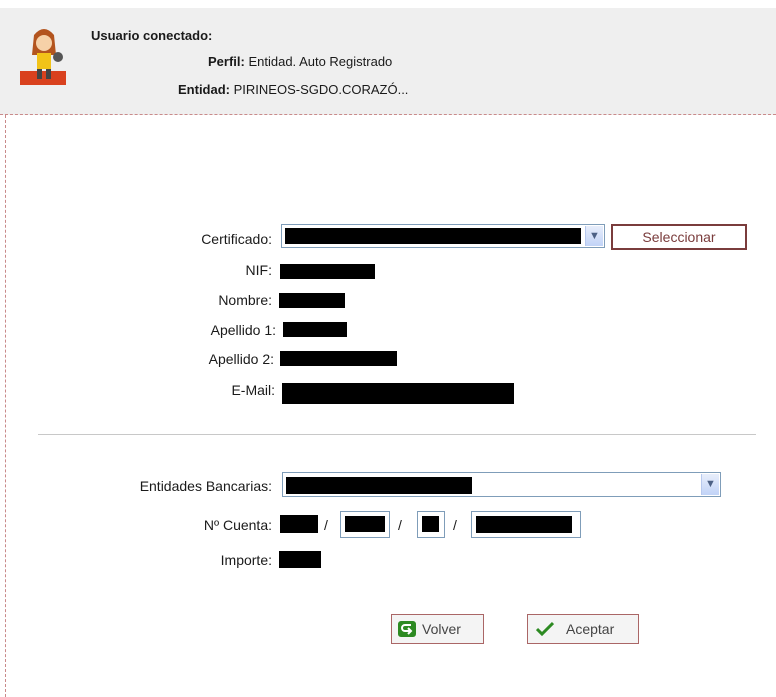  I want to click on perfil-value: Entidad. Auto Registrado, so click(320, 61).